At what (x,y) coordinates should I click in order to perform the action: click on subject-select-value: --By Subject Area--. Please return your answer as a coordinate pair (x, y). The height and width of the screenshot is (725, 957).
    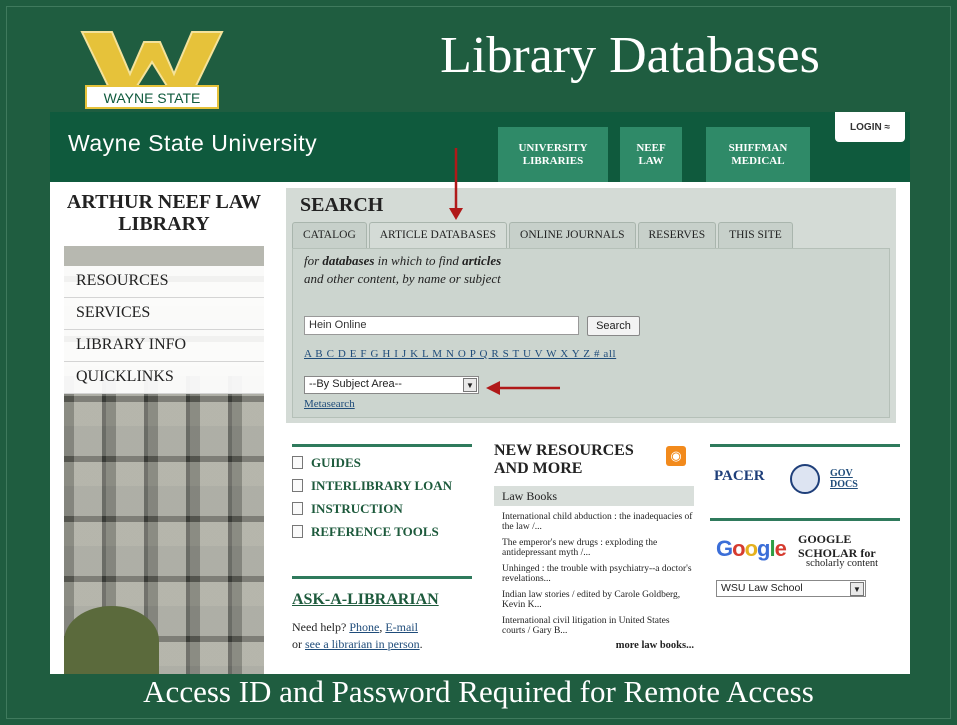
    Looking at the image, I should click on (355, 384).